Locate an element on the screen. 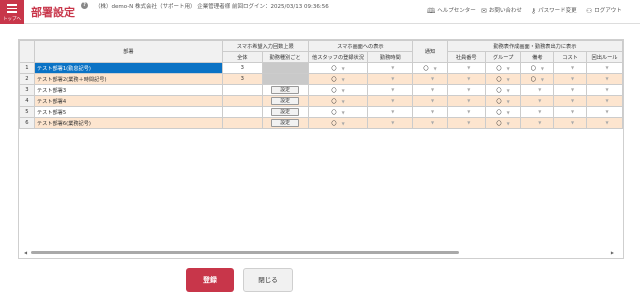  table-row: 2 テスト部署2(業務＋時間記号) 3 〇 ▼ ▼ ▼ ▼ 〇 ▼ 〇 ▼ ▼ ▼ is located at coordinates (321, 79).